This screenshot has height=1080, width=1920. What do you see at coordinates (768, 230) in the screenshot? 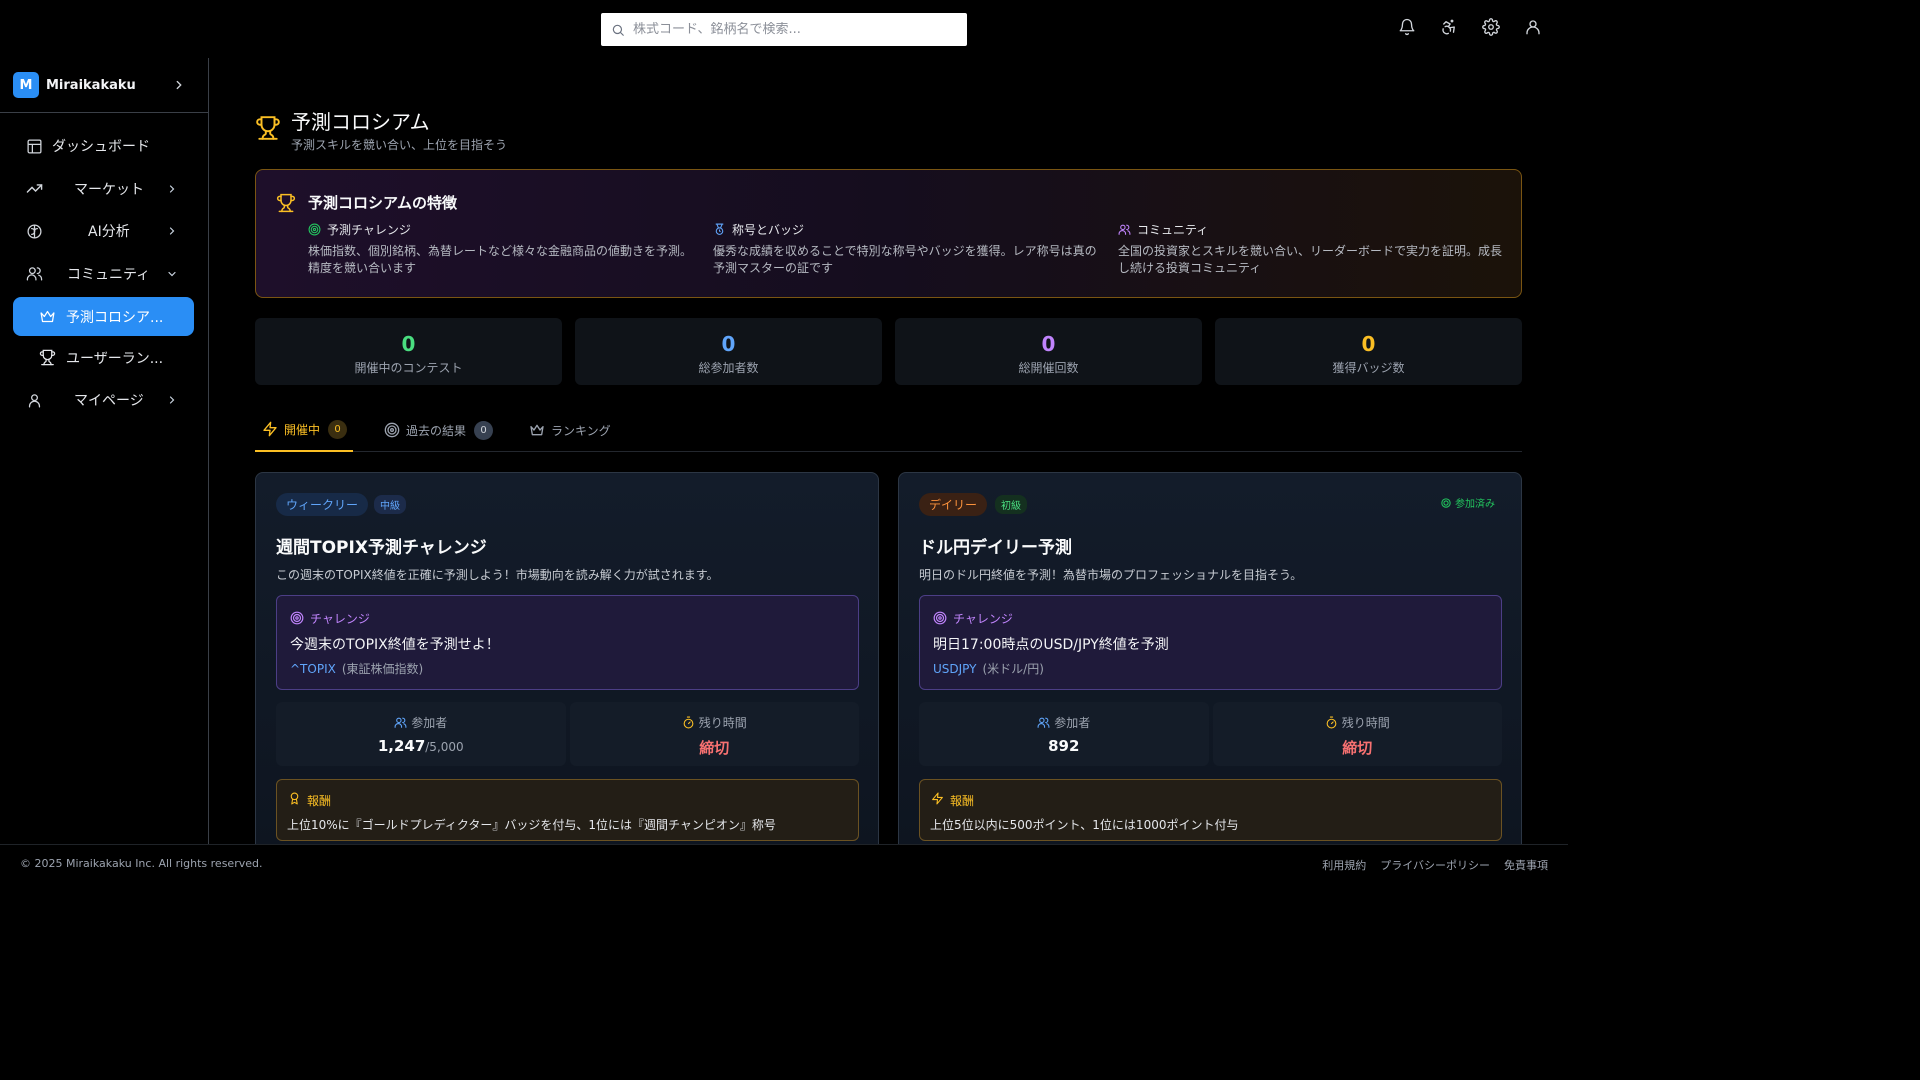
I see `feature-title: 称号とバッジ` at bounding box center [768, 230].